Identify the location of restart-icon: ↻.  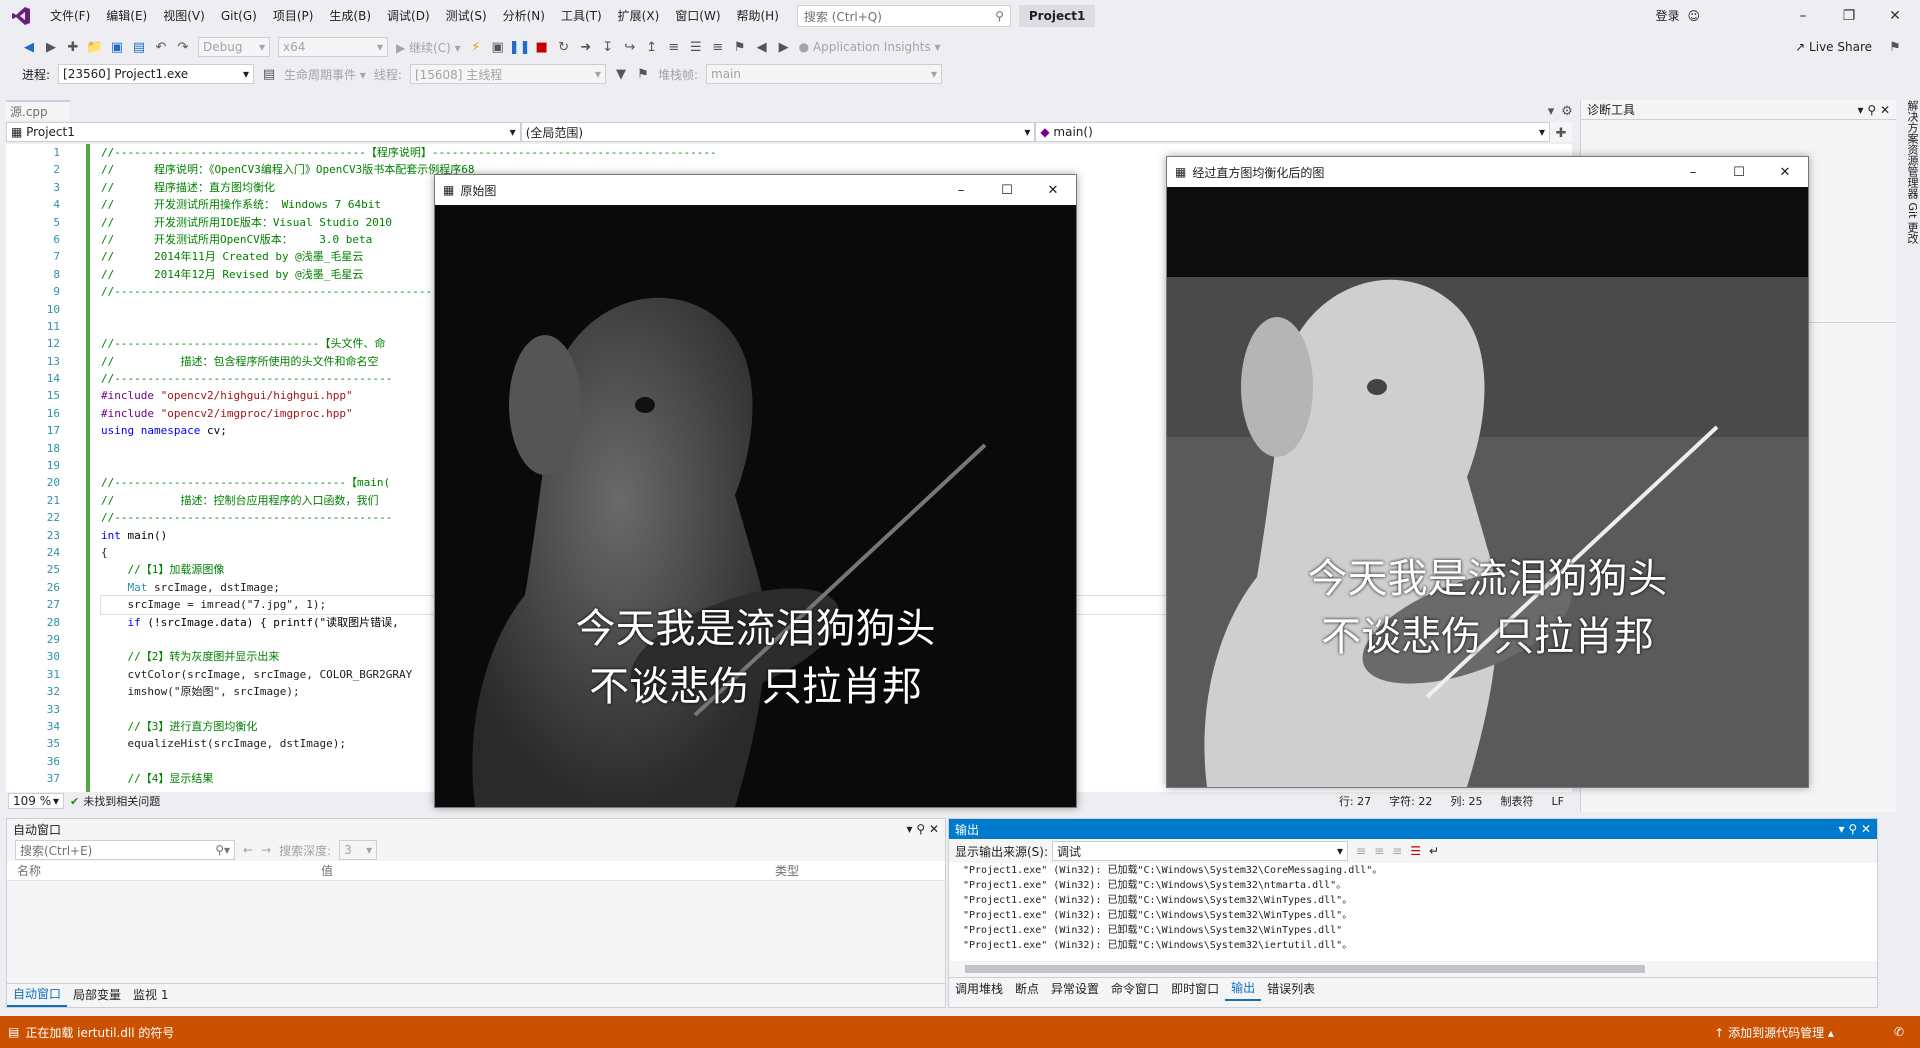
(564, 47).